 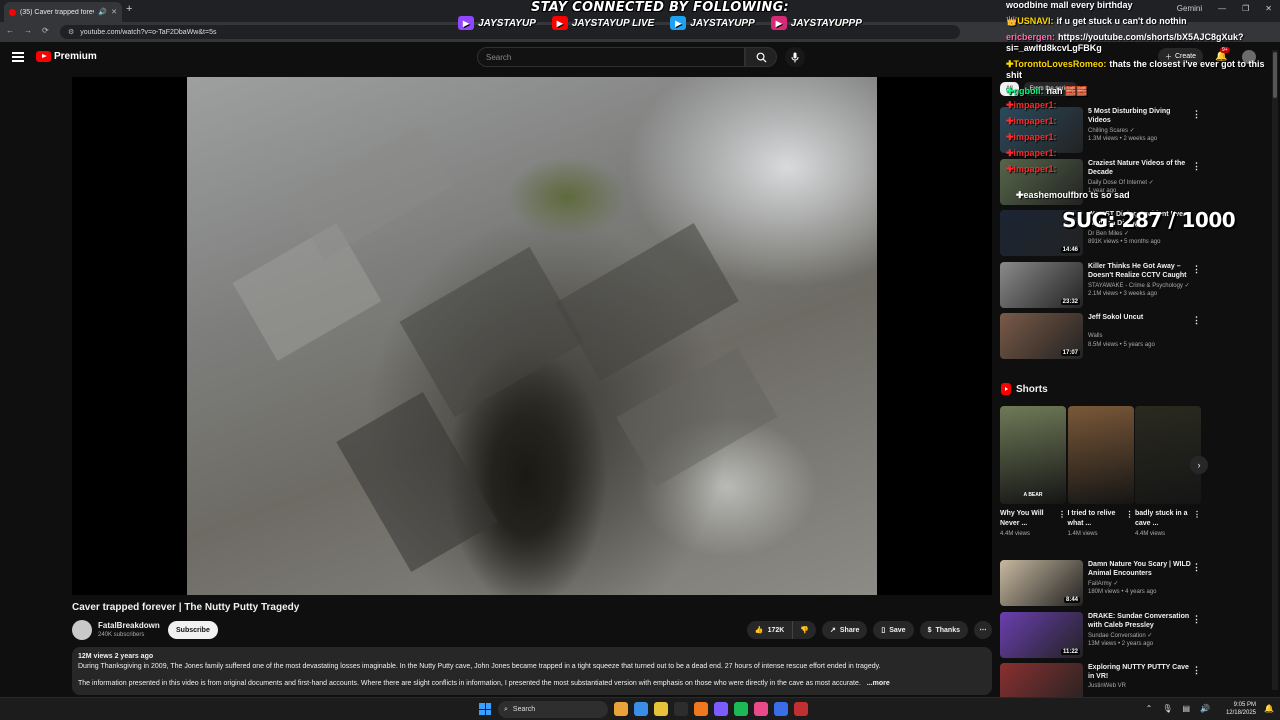 What do you see at coordinates (129, 625) in the screenshot?
I see `channel-name: FatalBreakdown` at bounding box center [129, 625].